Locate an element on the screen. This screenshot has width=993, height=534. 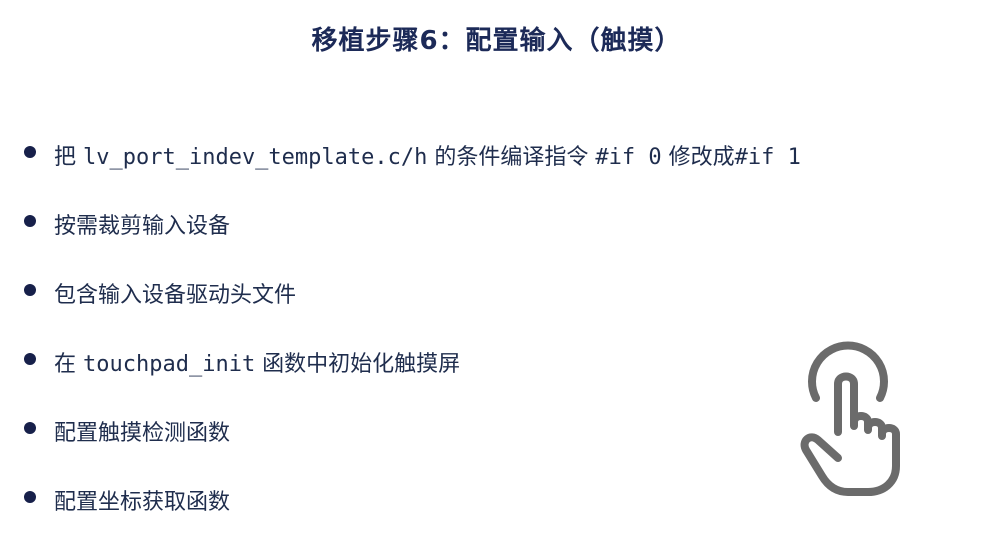
bullet-4-part-3: 函数中初始化触摸屏 is located at coordinates (358, 364).